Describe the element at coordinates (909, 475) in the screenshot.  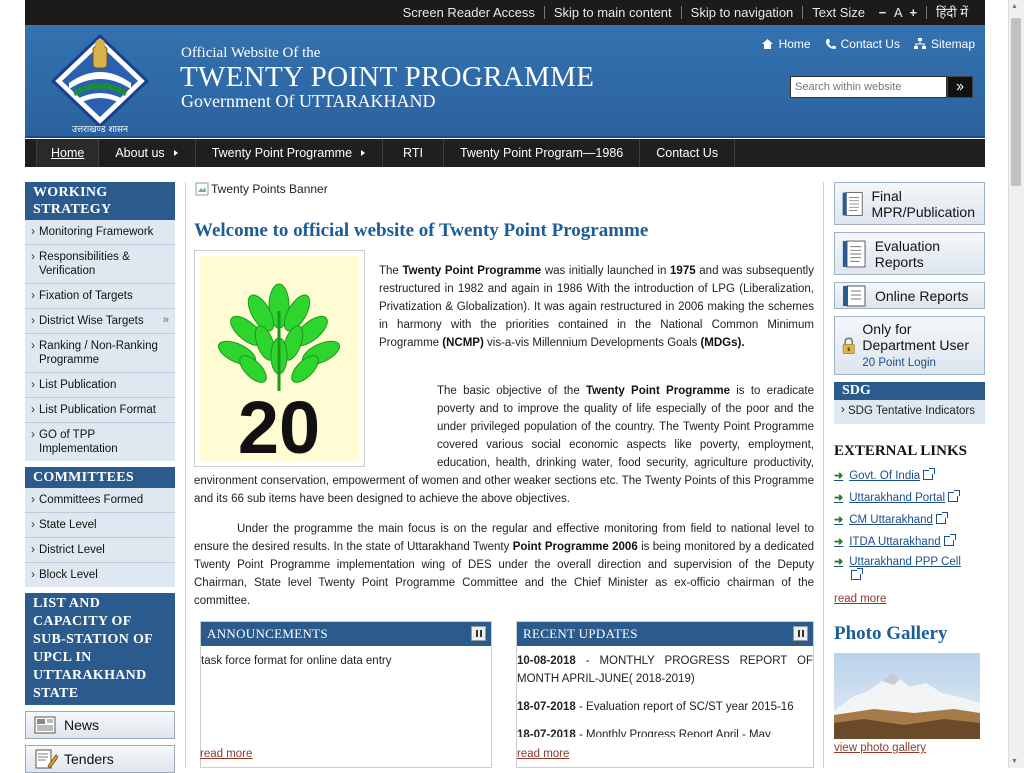
I see `ext-link-govt-india: ➜ Govt. Of India` at that location.